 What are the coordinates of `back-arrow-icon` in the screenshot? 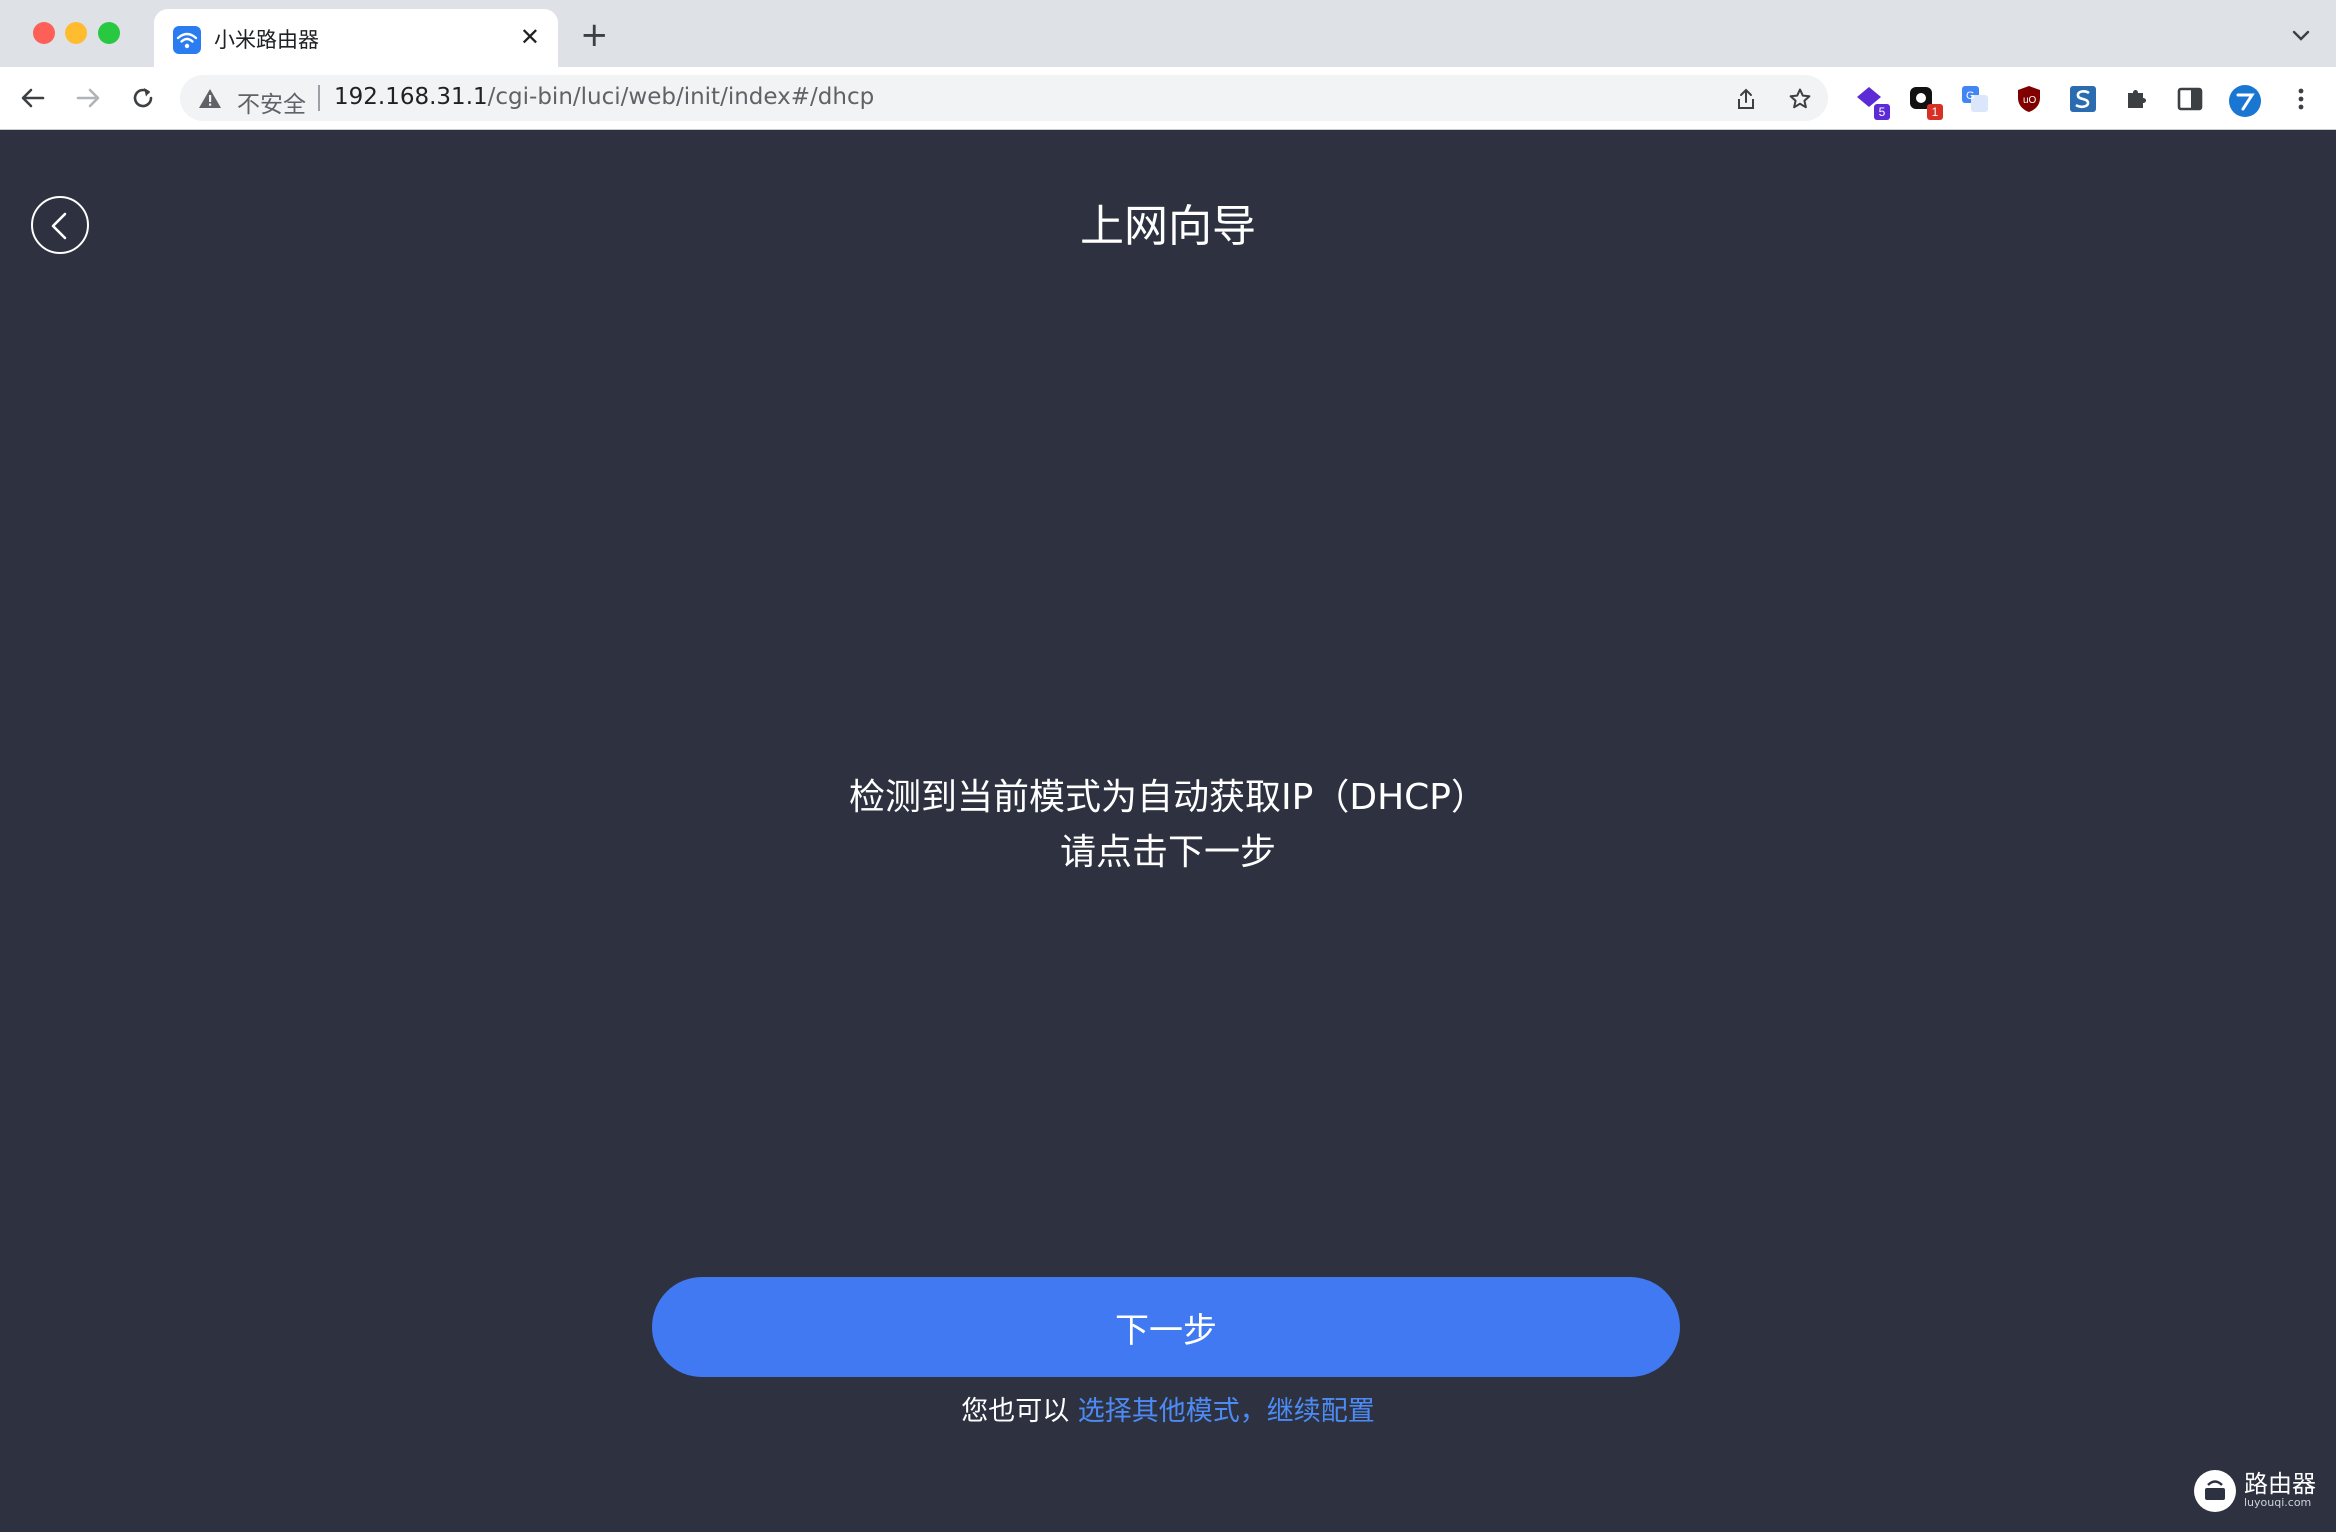 It's located at (33, 98).